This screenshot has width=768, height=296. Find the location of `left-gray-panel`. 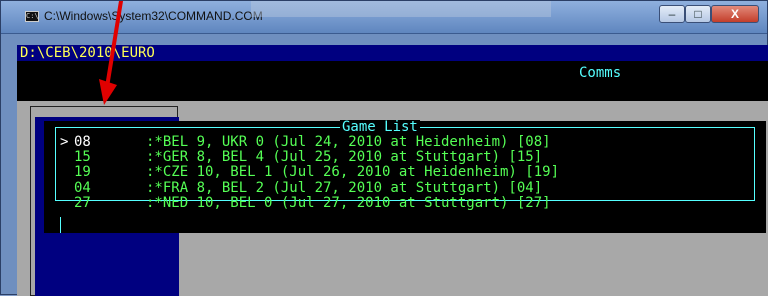

left-gray-panel is located at coordinates (21, 198).